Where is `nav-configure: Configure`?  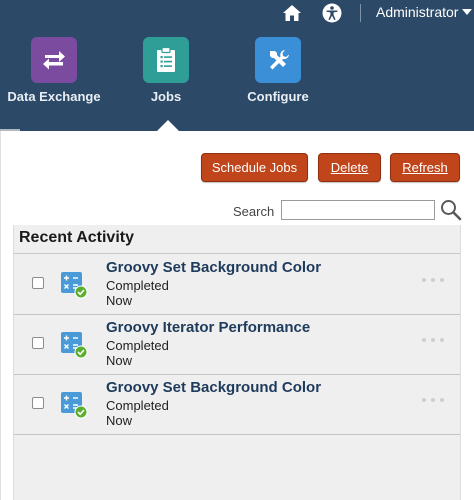 nav-configure: Configure is located at coordinates (278, 70).